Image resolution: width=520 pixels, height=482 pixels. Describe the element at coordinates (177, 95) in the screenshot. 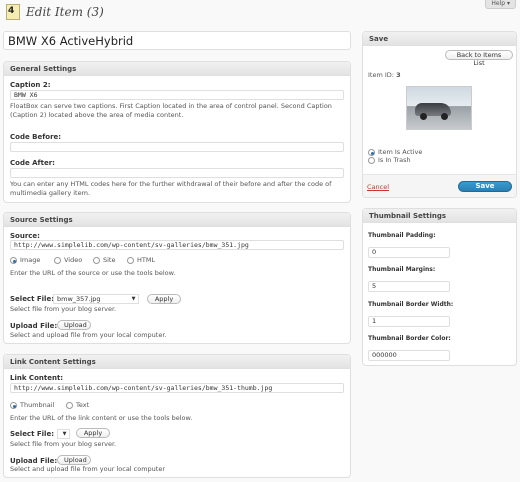

I see `caption2-input: BMW X6` at that location.